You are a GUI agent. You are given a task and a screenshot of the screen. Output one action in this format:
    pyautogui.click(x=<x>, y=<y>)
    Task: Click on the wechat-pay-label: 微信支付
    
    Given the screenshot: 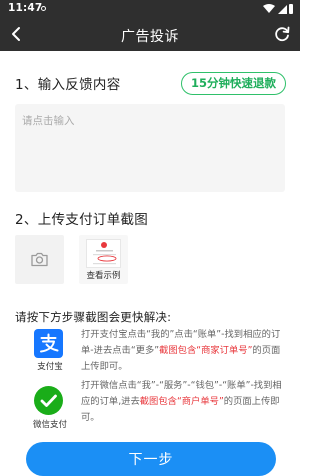 What is the action you would take?
    pyautogui.click(x=49, y=425)
    